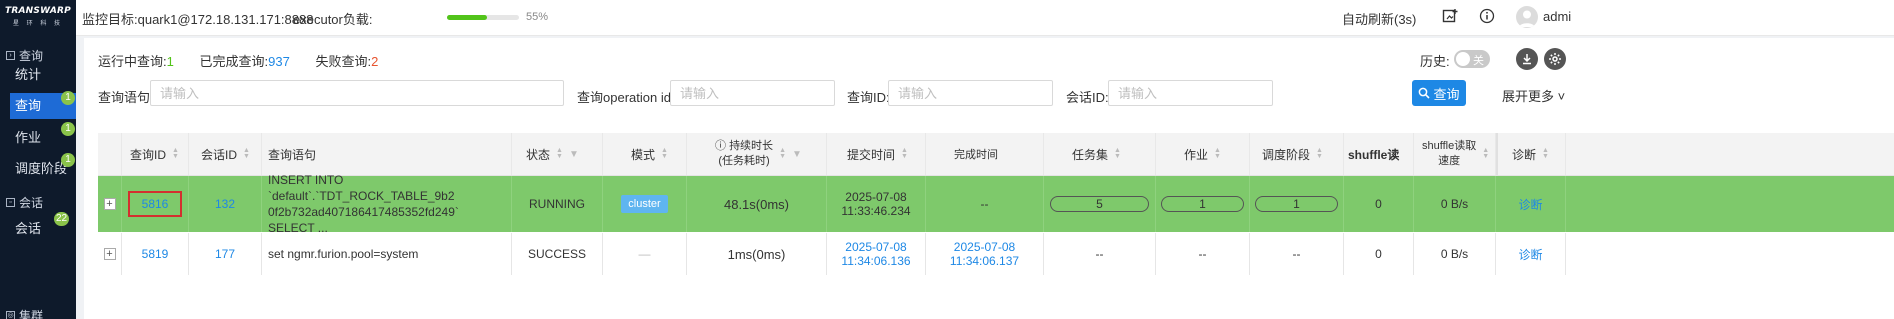 This screenshot has width=1894, height=319. I want to click on session-id-filter-label: 会话ID:, so click(1087, 97).